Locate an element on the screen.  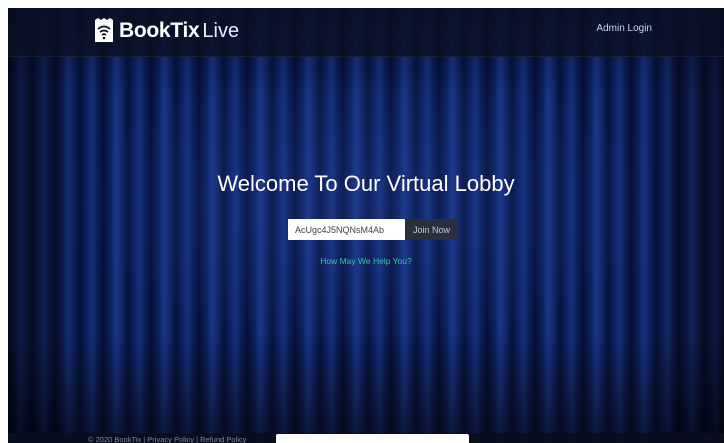
help-link: How May We Help You? is located at coordinates (366, 261).